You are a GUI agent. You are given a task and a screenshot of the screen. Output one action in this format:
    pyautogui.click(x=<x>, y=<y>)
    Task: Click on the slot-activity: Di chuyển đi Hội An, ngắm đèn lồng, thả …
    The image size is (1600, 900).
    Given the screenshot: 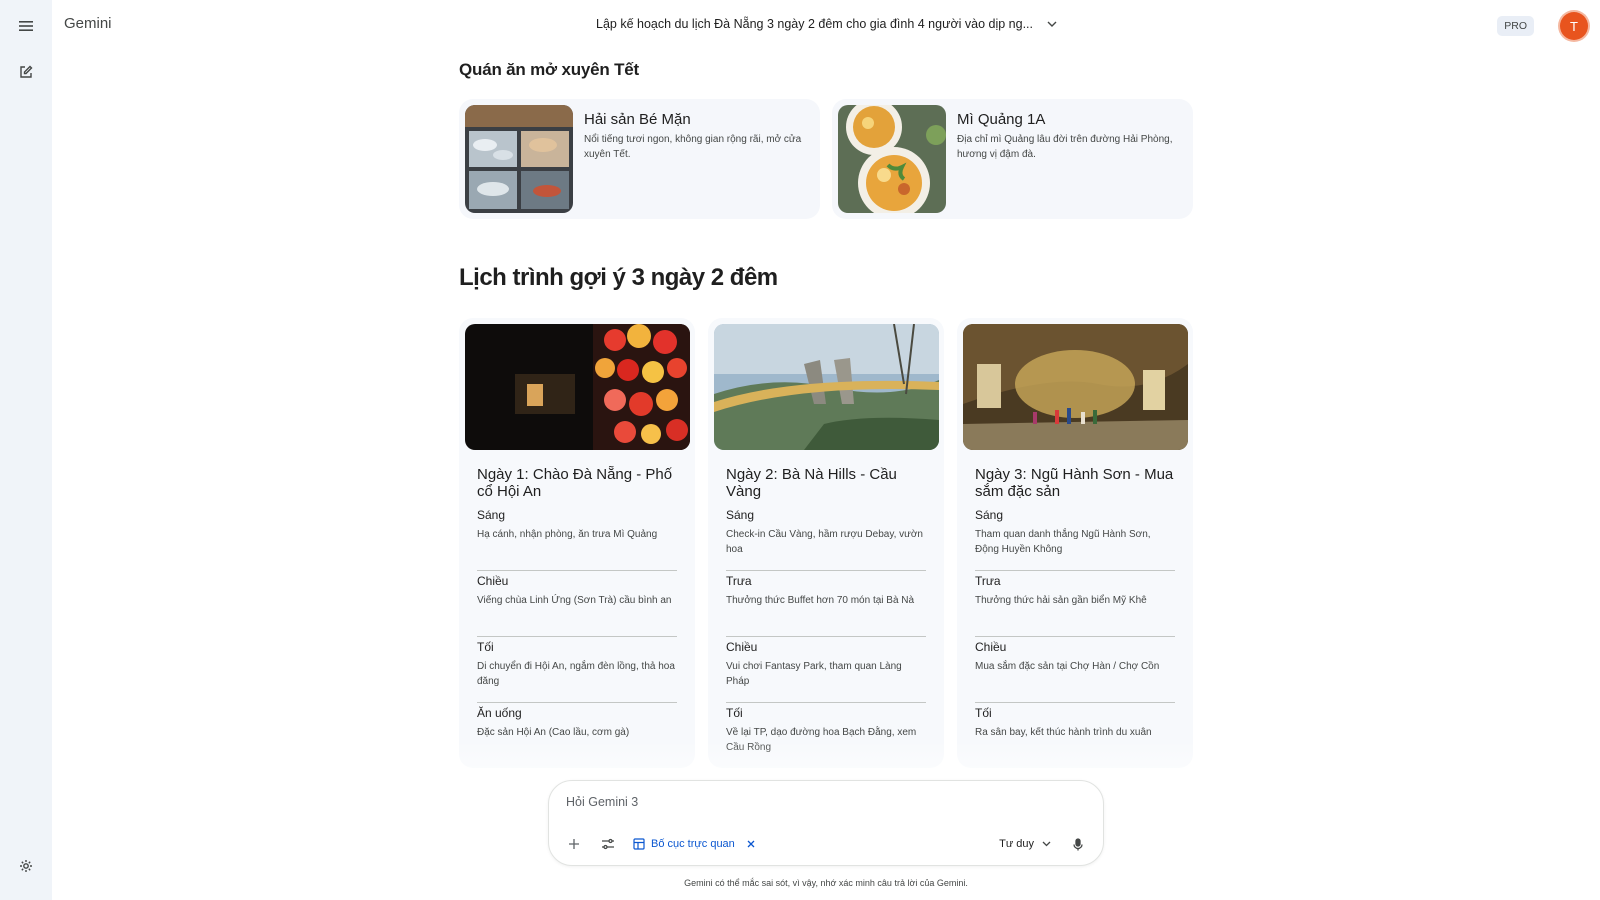 What is the action you would take?
    pyautogui.click(x=576, y=674)
    